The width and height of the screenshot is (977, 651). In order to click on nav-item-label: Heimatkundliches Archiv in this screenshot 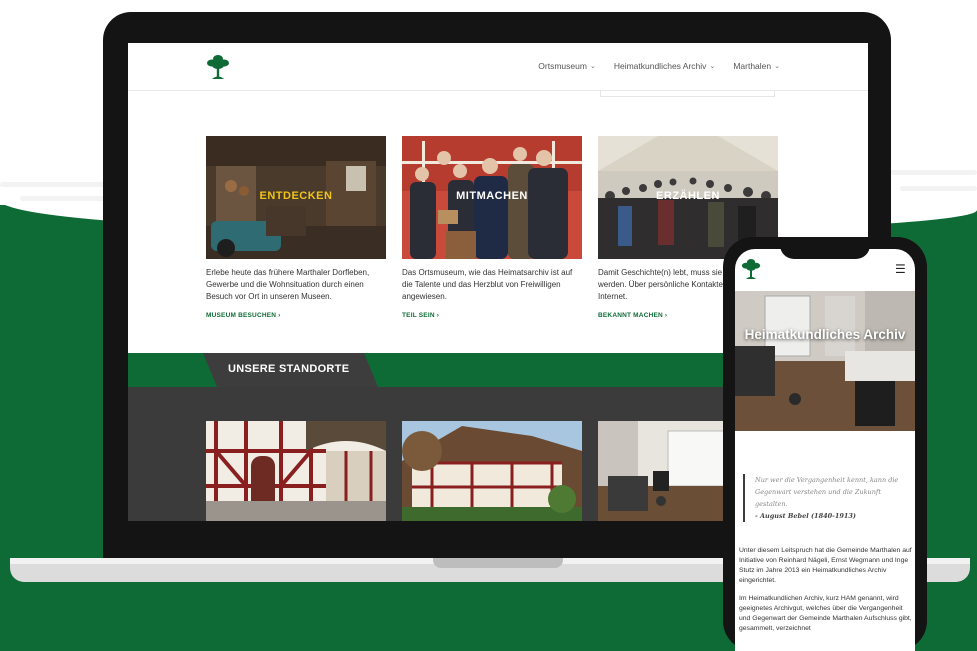, I will do `click(660, 66)`.